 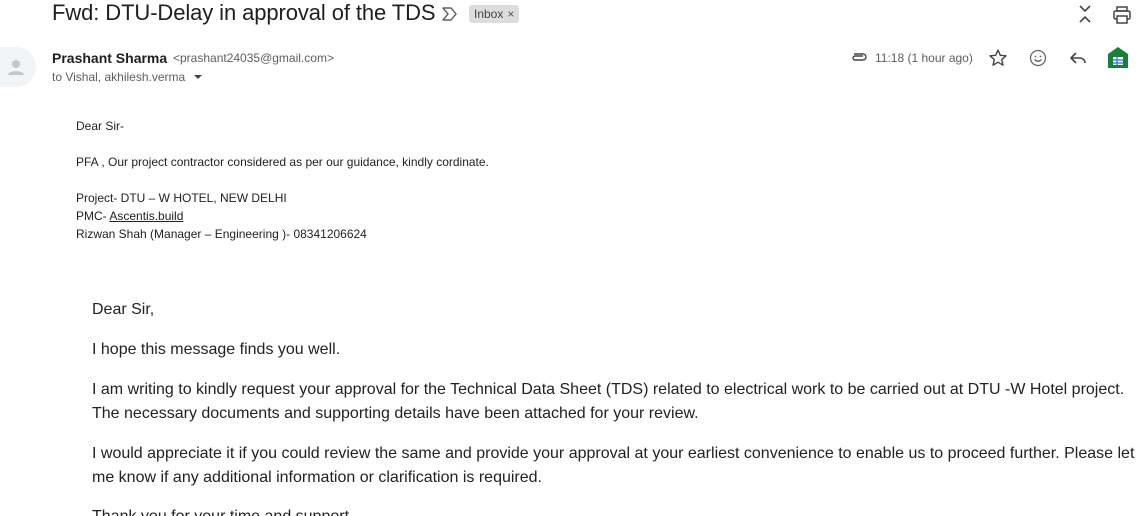 What do you see at coordinates (100, 126) in the screenshot?
I see `forward-greeting: Dear Sir-` at bounding box center [100, 126].